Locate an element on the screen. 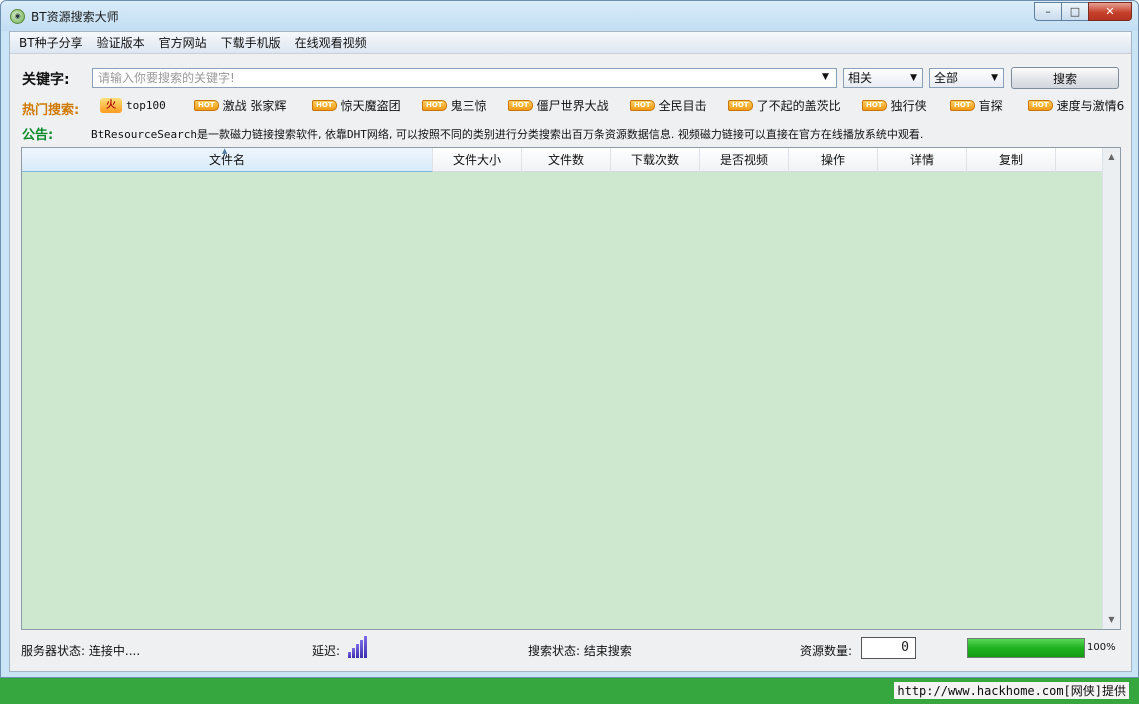 This screenshot has height=704, width=1139. watermark-text: http://www.hackhome.com[网侠]提供 is located at coordinates (1011, 690).